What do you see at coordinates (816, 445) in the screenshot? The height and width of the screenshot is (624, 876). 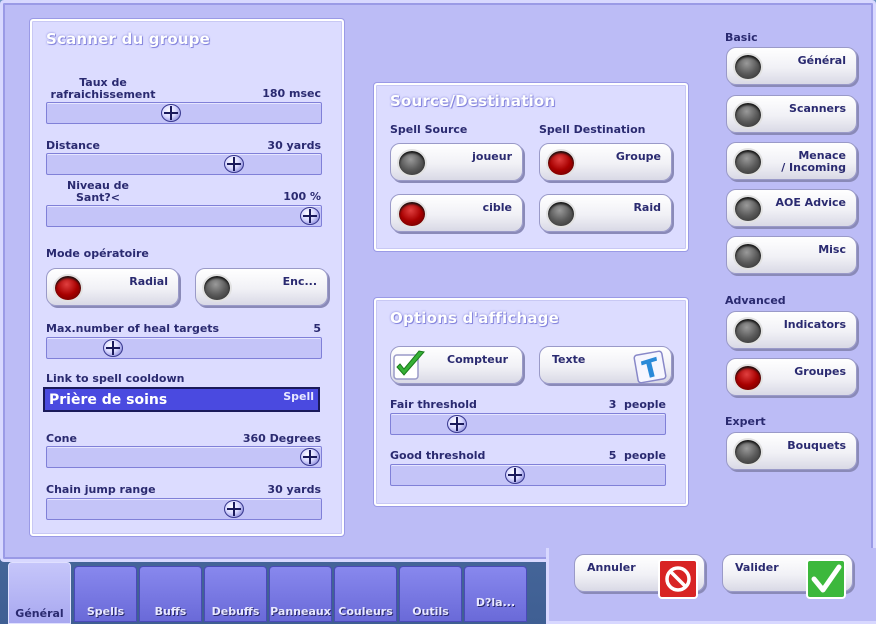 I see `bouquets-label: Bouquets` at bounding box center [816, 445].